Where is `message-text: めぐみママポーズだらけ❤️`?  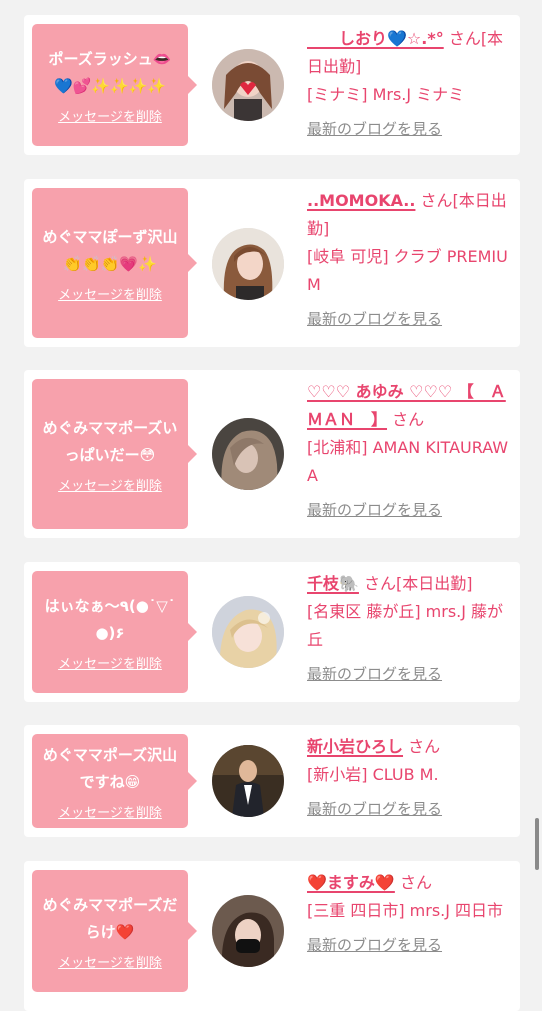
message-text: めぐみママポーズだらけ❤️ is located at coordinates (110, 918).